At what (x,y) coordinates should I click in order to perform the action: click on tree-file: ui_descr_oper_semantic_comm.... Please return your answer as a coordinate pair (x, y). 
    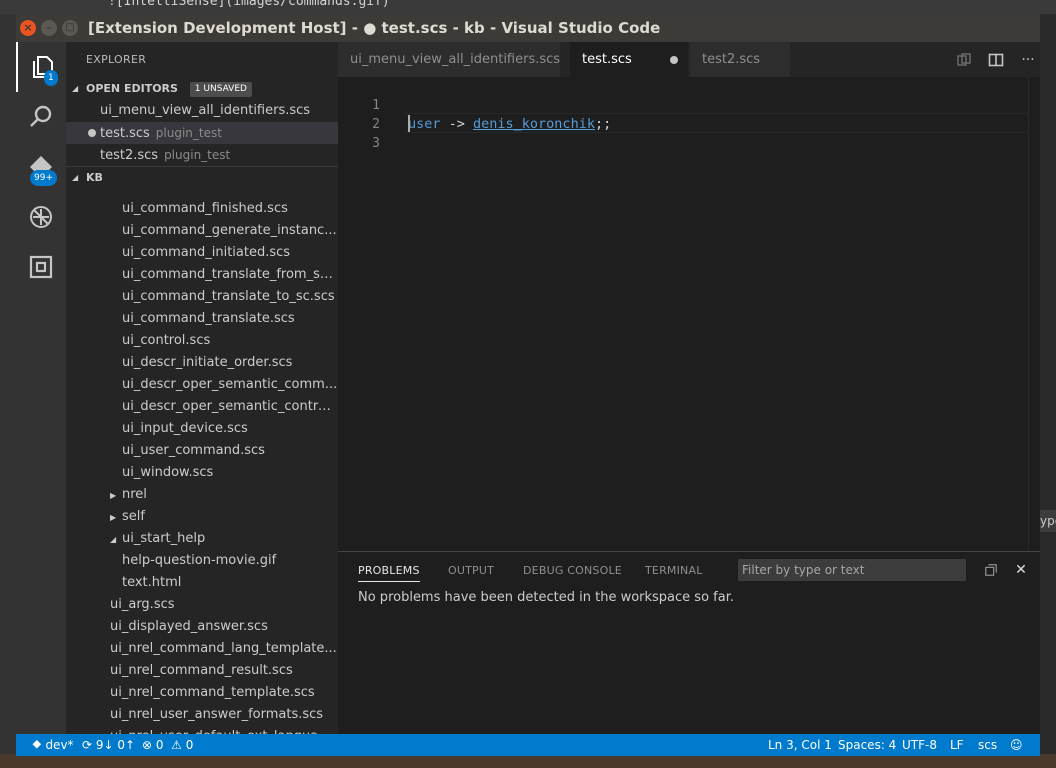
    Looking at the image, I should click on (202, 385).